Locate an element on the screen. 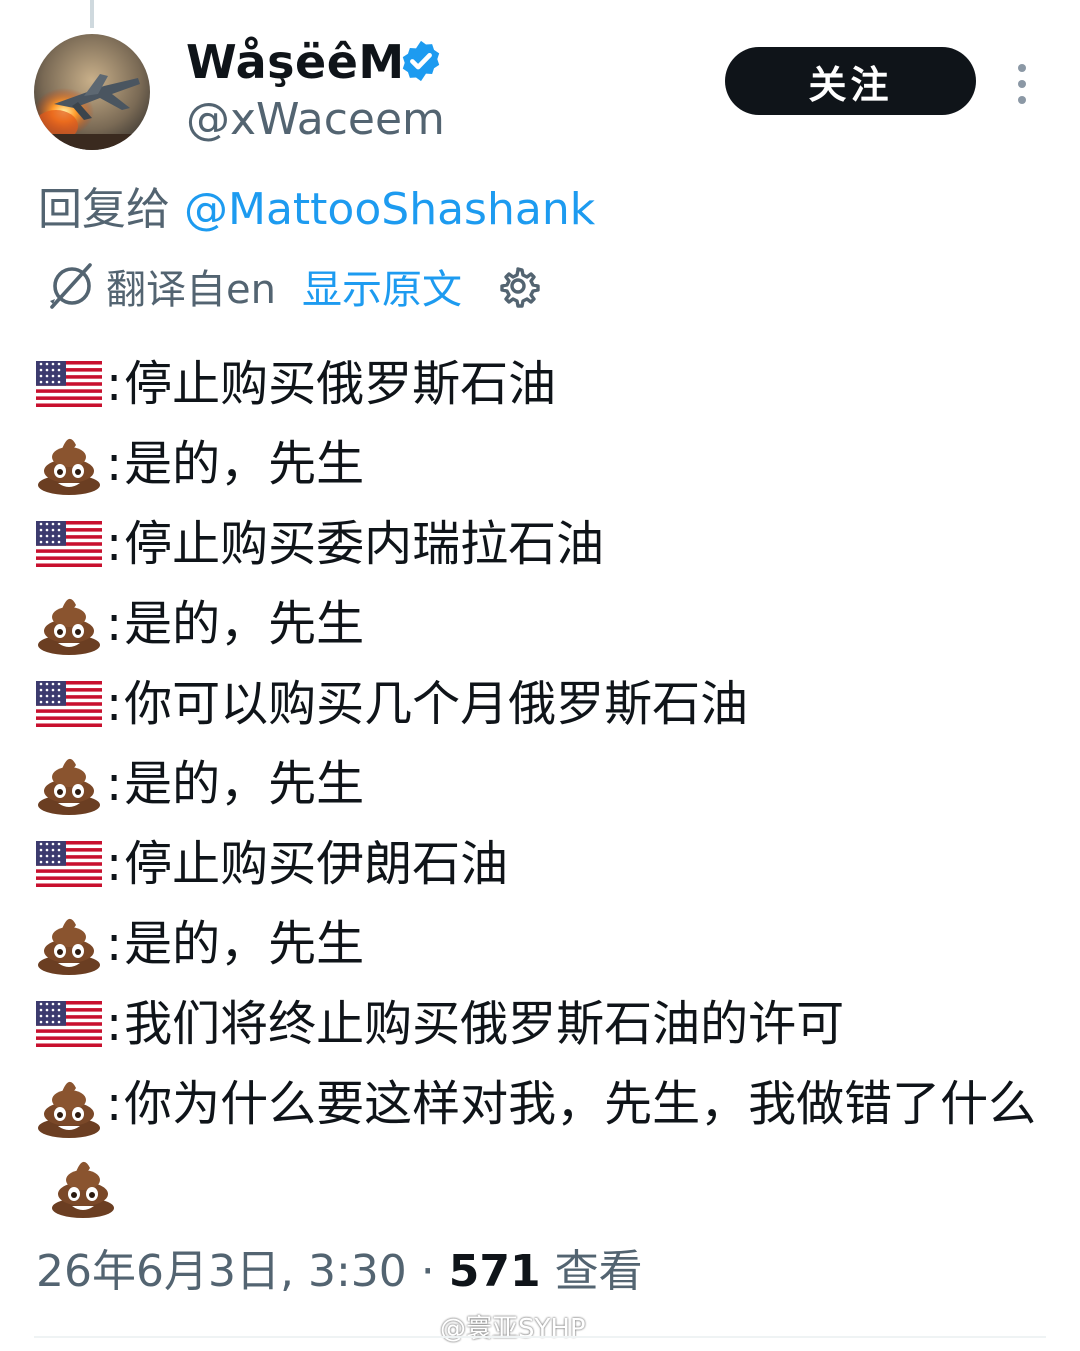 This screenshot has height=1351, width=1080. tweet-line: : 停止购买委内瑞拉石油 is located at coordinates (541, 544).